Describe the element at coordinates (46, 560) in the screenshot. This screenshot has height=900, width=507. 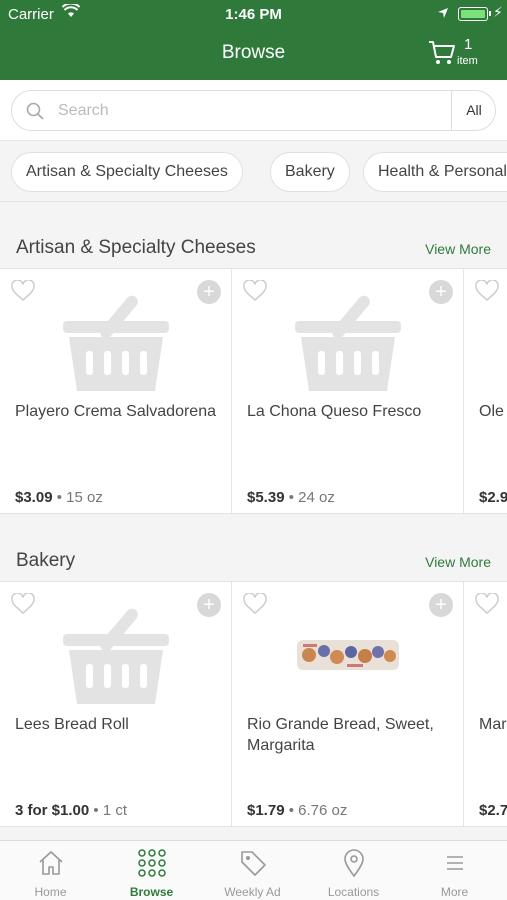
I see `section-title: Bakery` at that location.